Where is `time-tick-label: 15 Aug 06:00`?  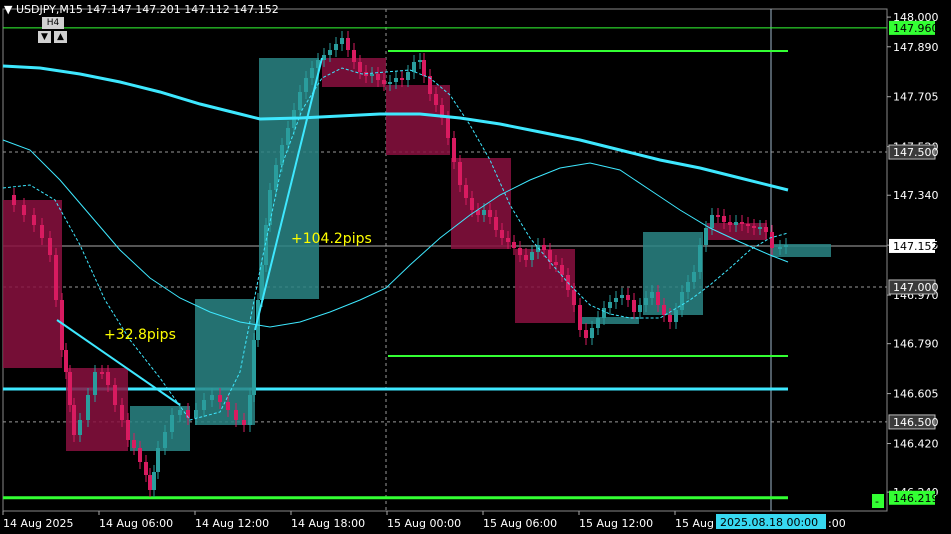
time-tick-label: 15 Aug 06:00 is located at coordinates (520, 523).